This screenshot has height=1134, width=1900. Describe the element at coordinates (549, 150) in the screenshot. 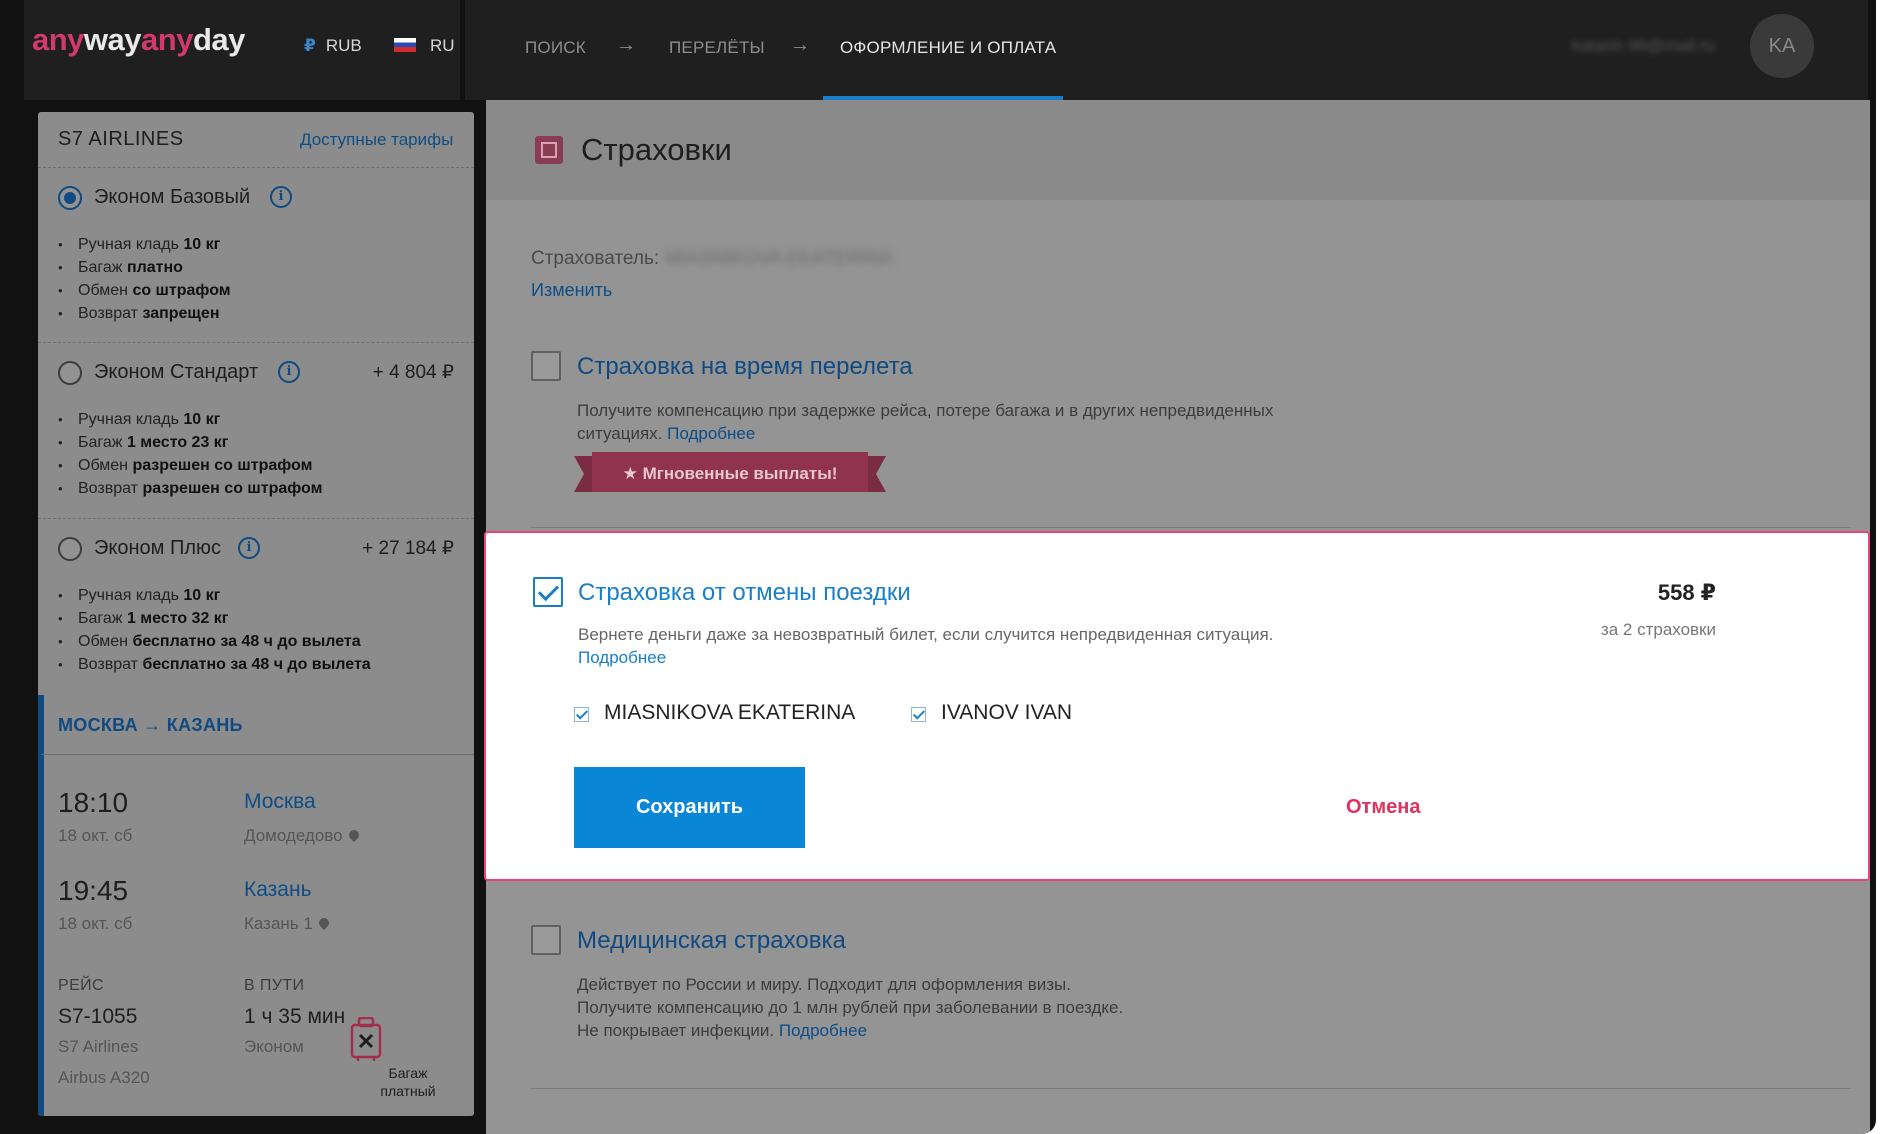

I see `insurance-icon` at that location.